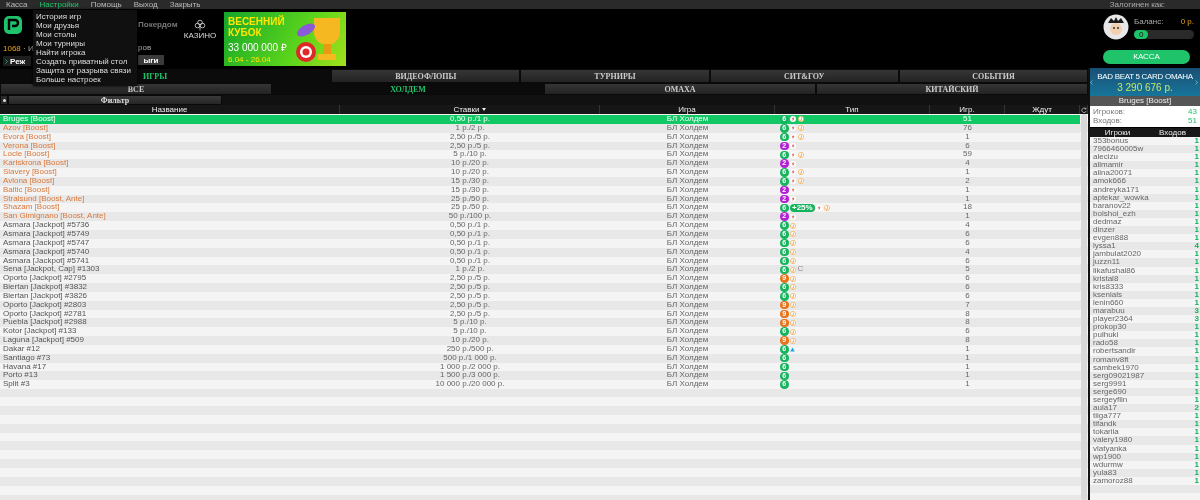 This screenshot has height=500, width=1200. Describe the element at coordinates (804, 76) in the screenshot. I see `tab: СИТ&ГОУ` at that location.